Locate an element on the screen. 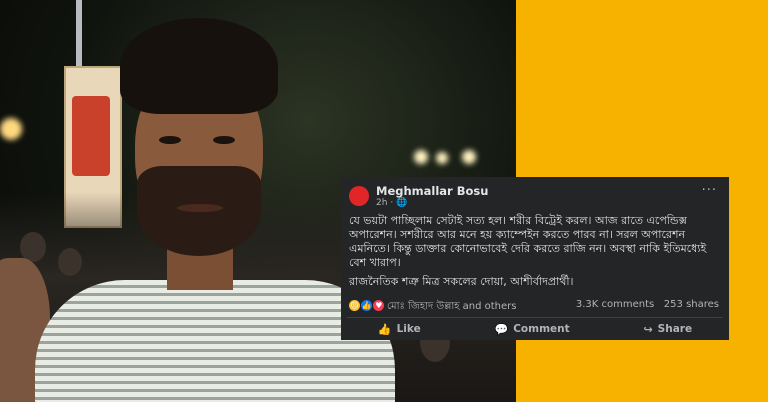 The image size is (768, 402). comment-label: Comment is located at coordinates (541, 329).